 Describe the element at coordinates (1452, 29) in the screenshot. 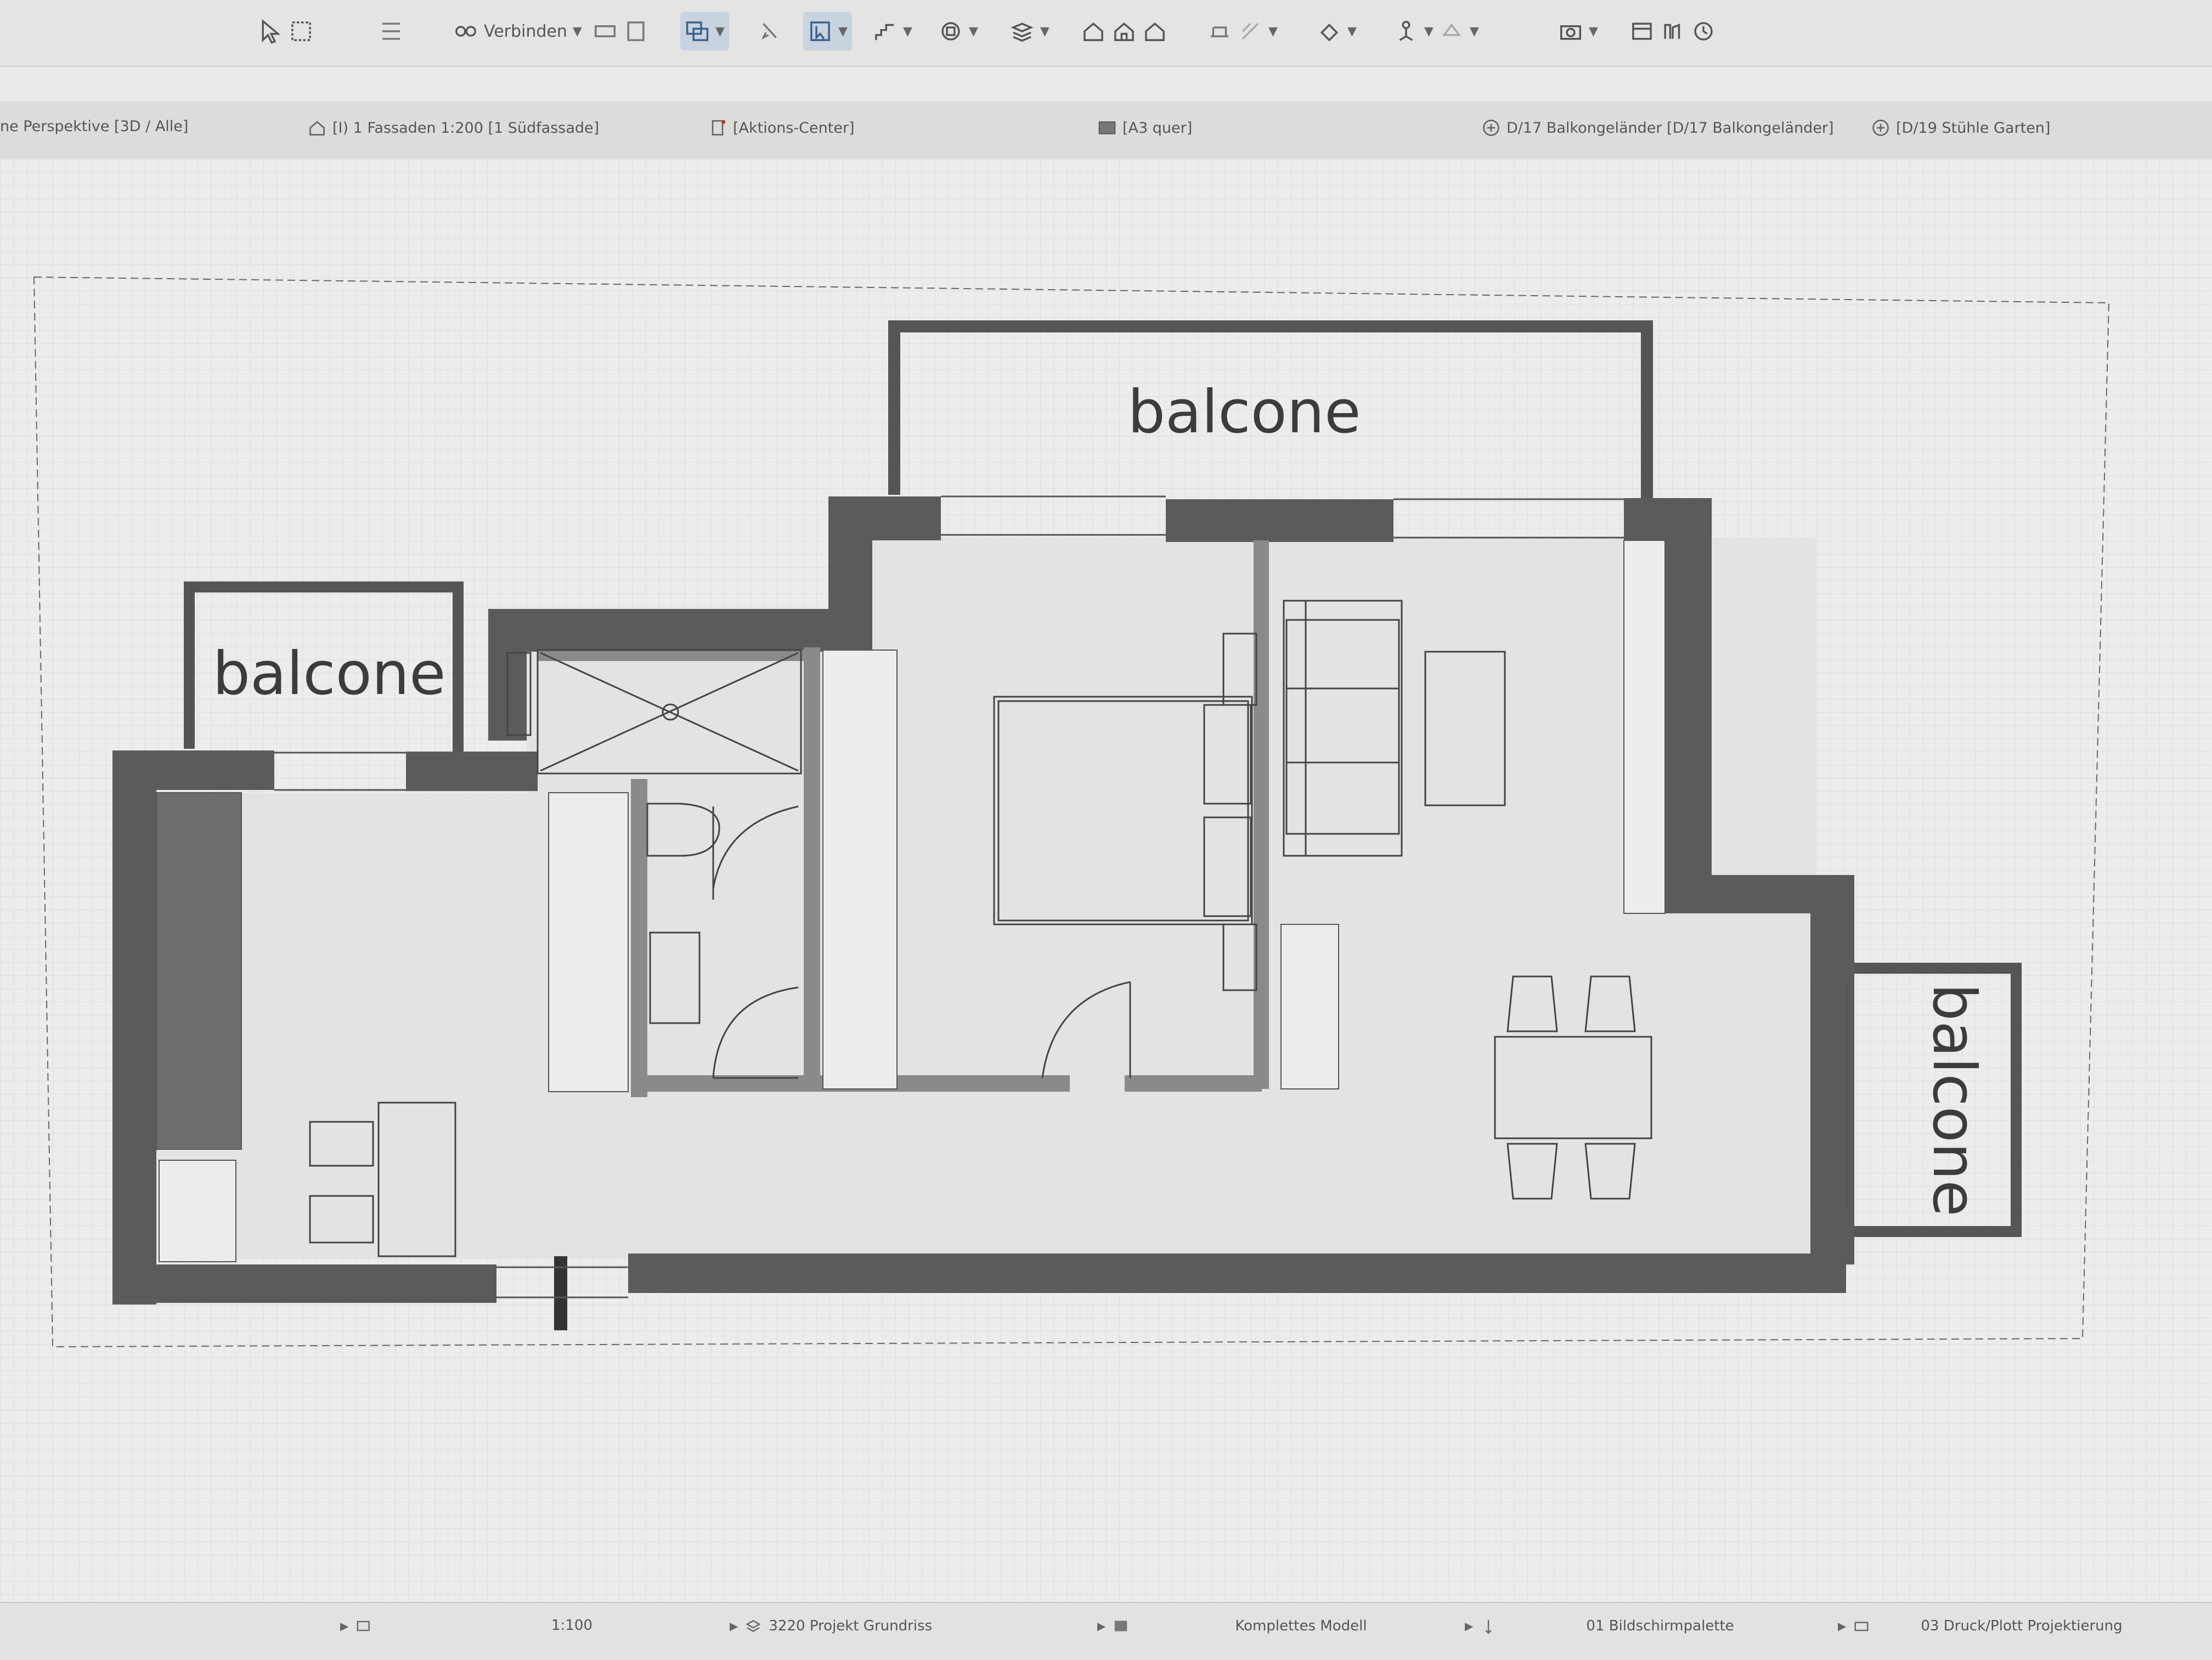

I see `shape-icon` at that location.